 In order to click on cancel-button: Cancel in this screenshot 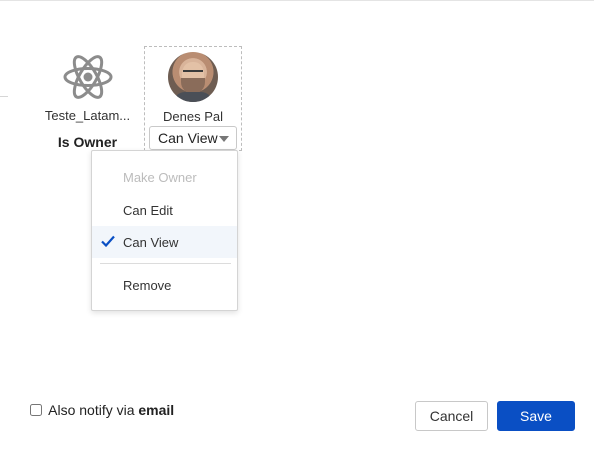, I will do `click(451, 416)`.